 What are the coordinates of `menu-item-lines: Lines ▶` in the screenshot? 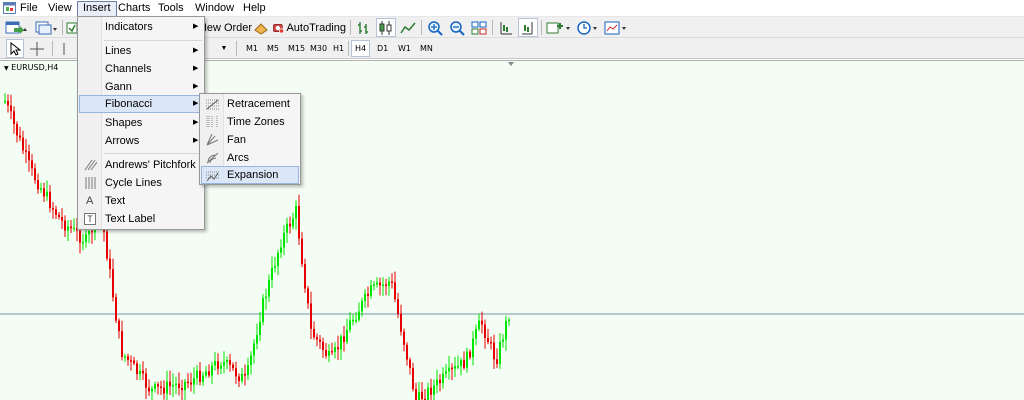 It's located at (141, 51).